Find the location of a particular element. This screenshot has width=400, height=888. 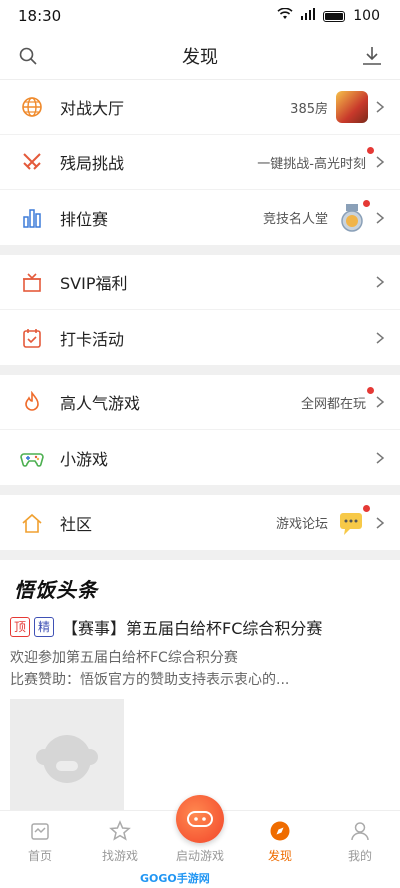

battery-level: 100 is located at coordinates (366, 16).